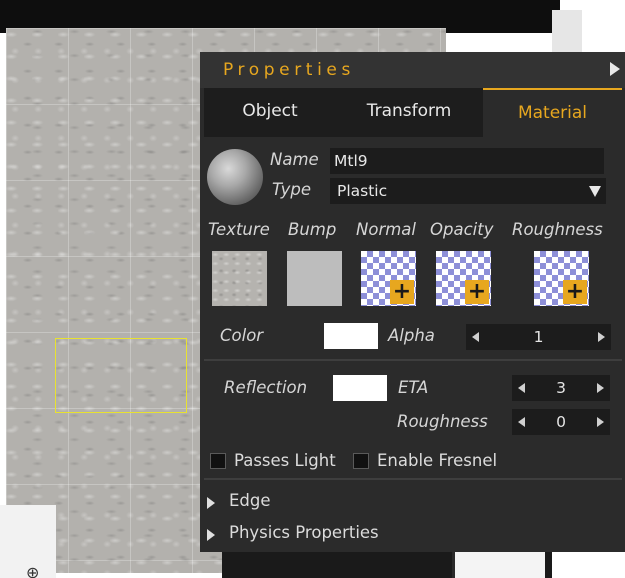 This screenshot has height=578, width=625. Describe the element at coordinates (239, 278) in the screenshot. I see `texture-map-slot` at that location.